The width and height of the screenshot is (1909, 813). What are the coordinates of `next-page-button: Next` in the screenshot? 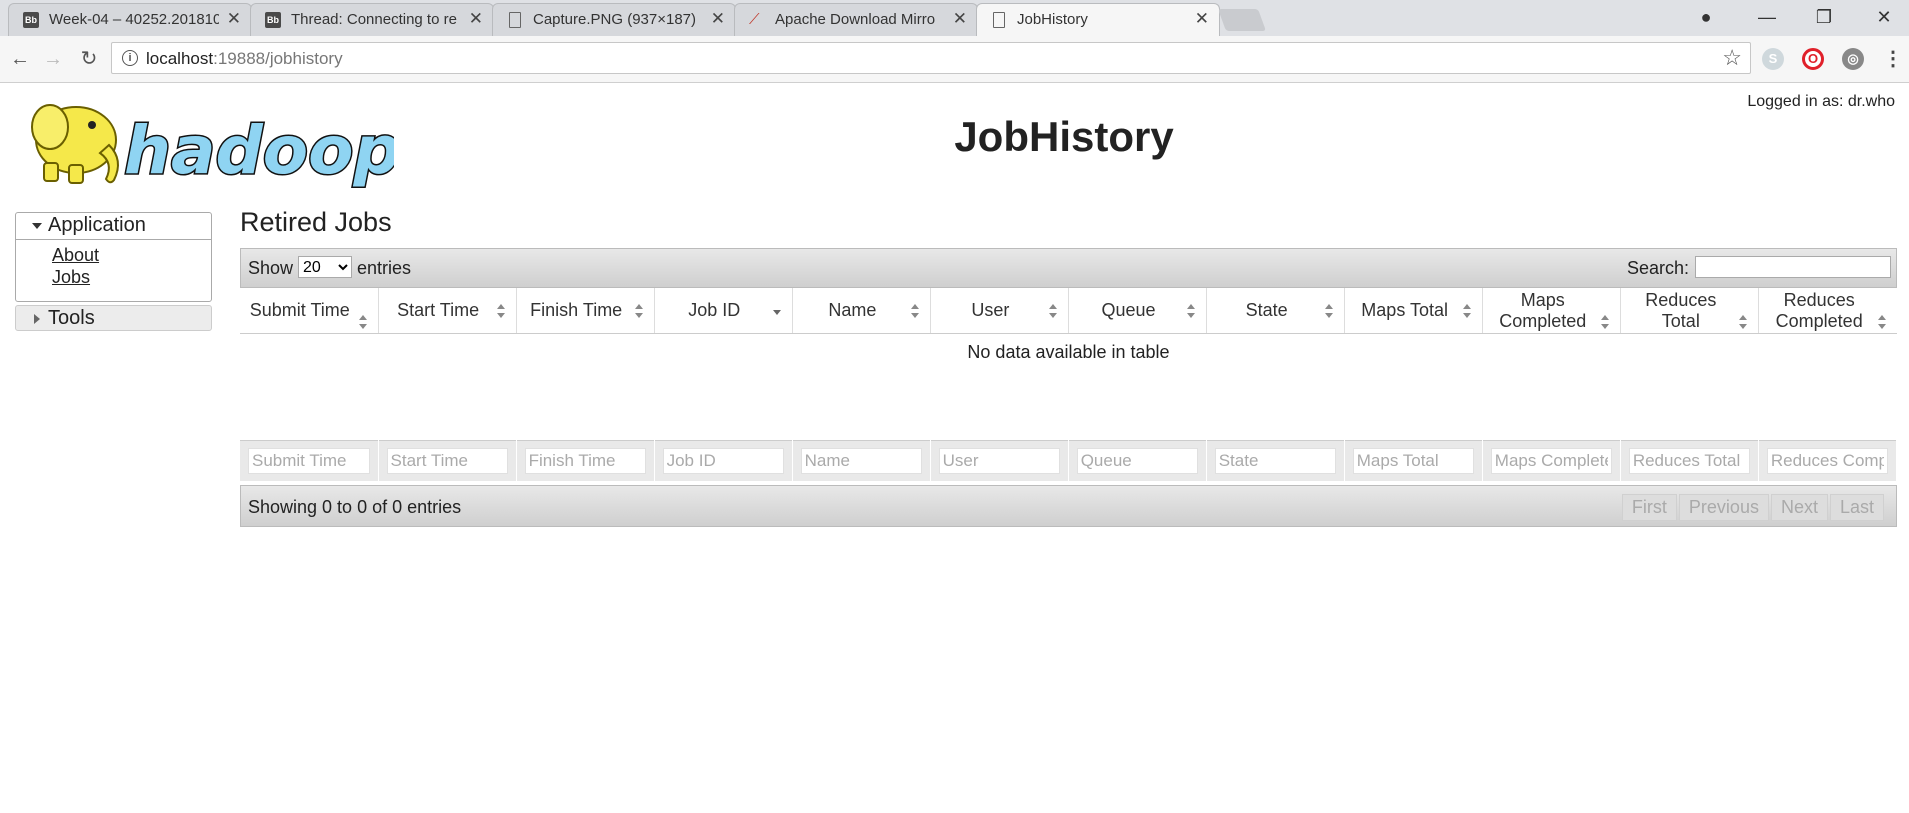 It's located at (1799, 507).